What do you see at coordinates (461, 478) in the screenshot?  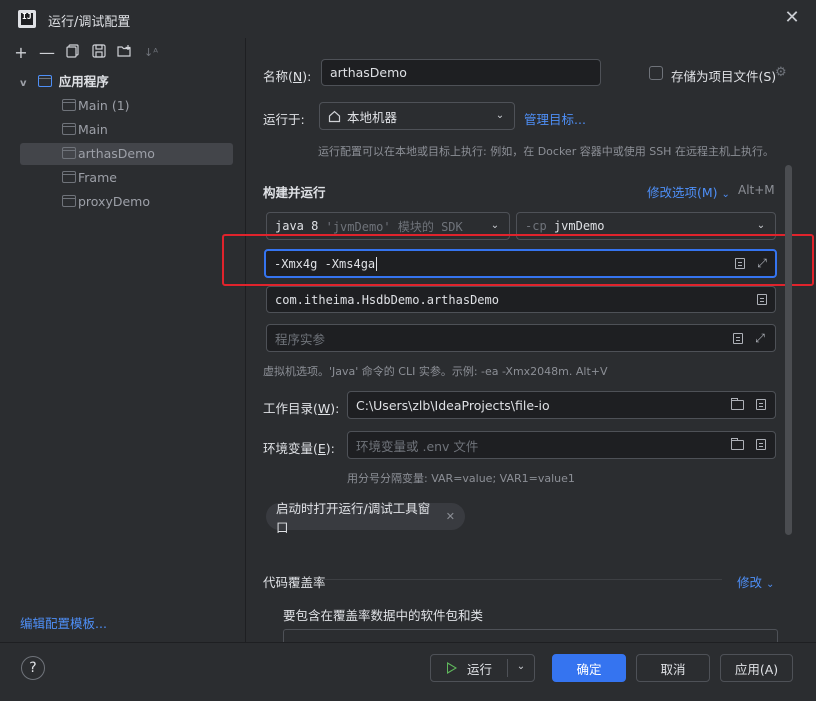 I see `env-variables-hint: 用分号分隔变量: VAR=value; VAR1=value1` at bounding box center [461, 478].